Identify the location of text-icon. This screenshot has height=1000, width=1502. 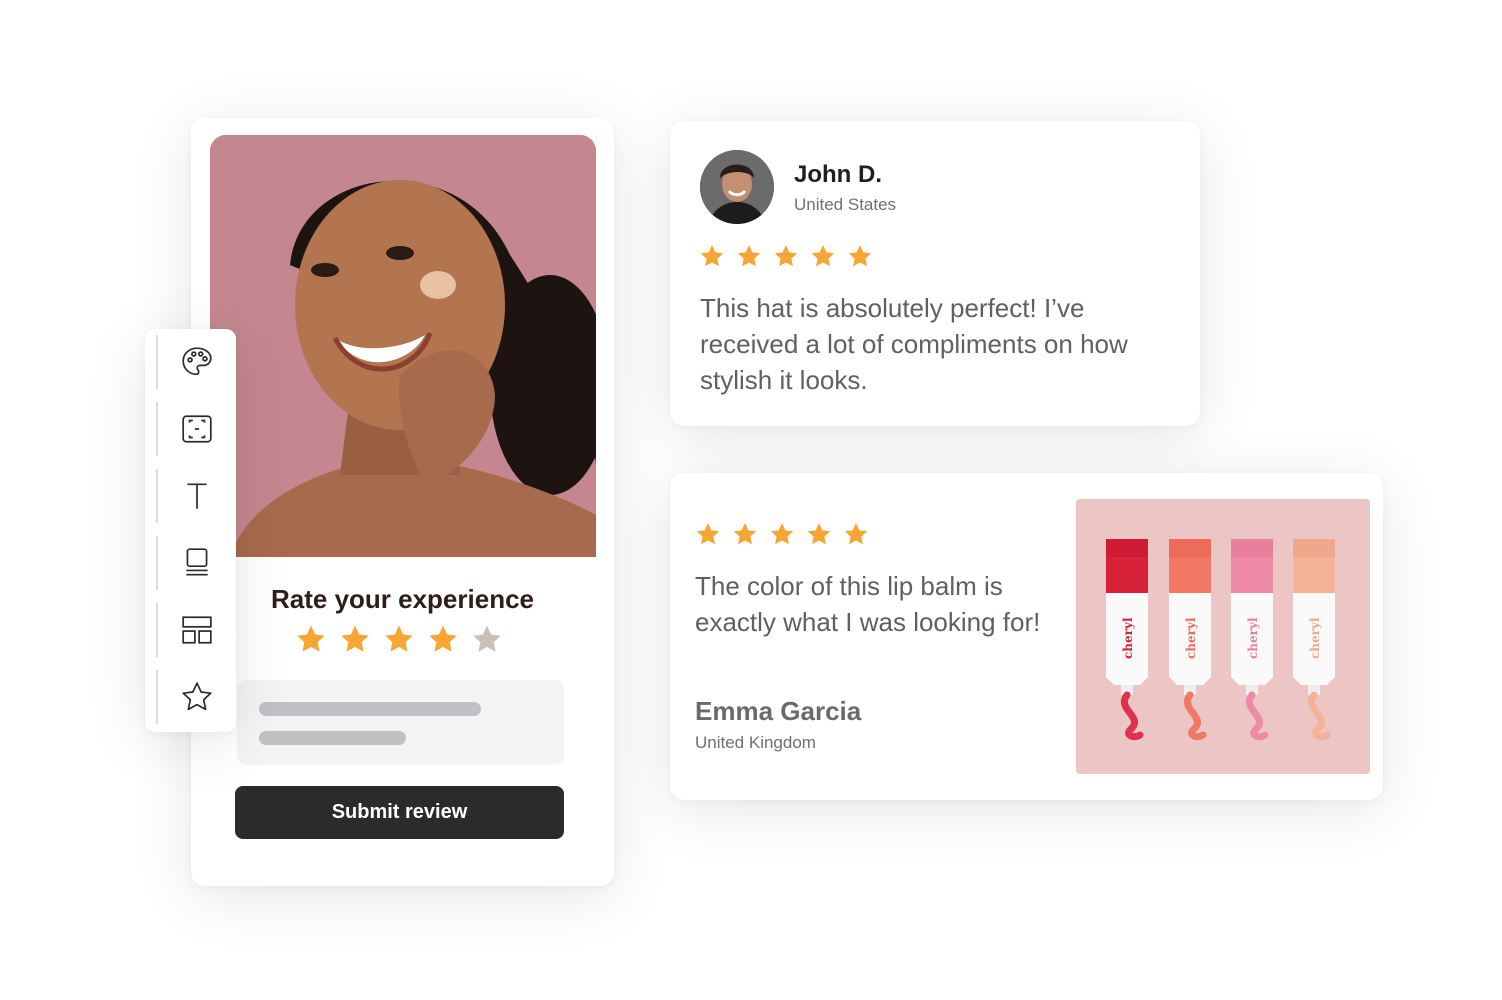
(196, 496).